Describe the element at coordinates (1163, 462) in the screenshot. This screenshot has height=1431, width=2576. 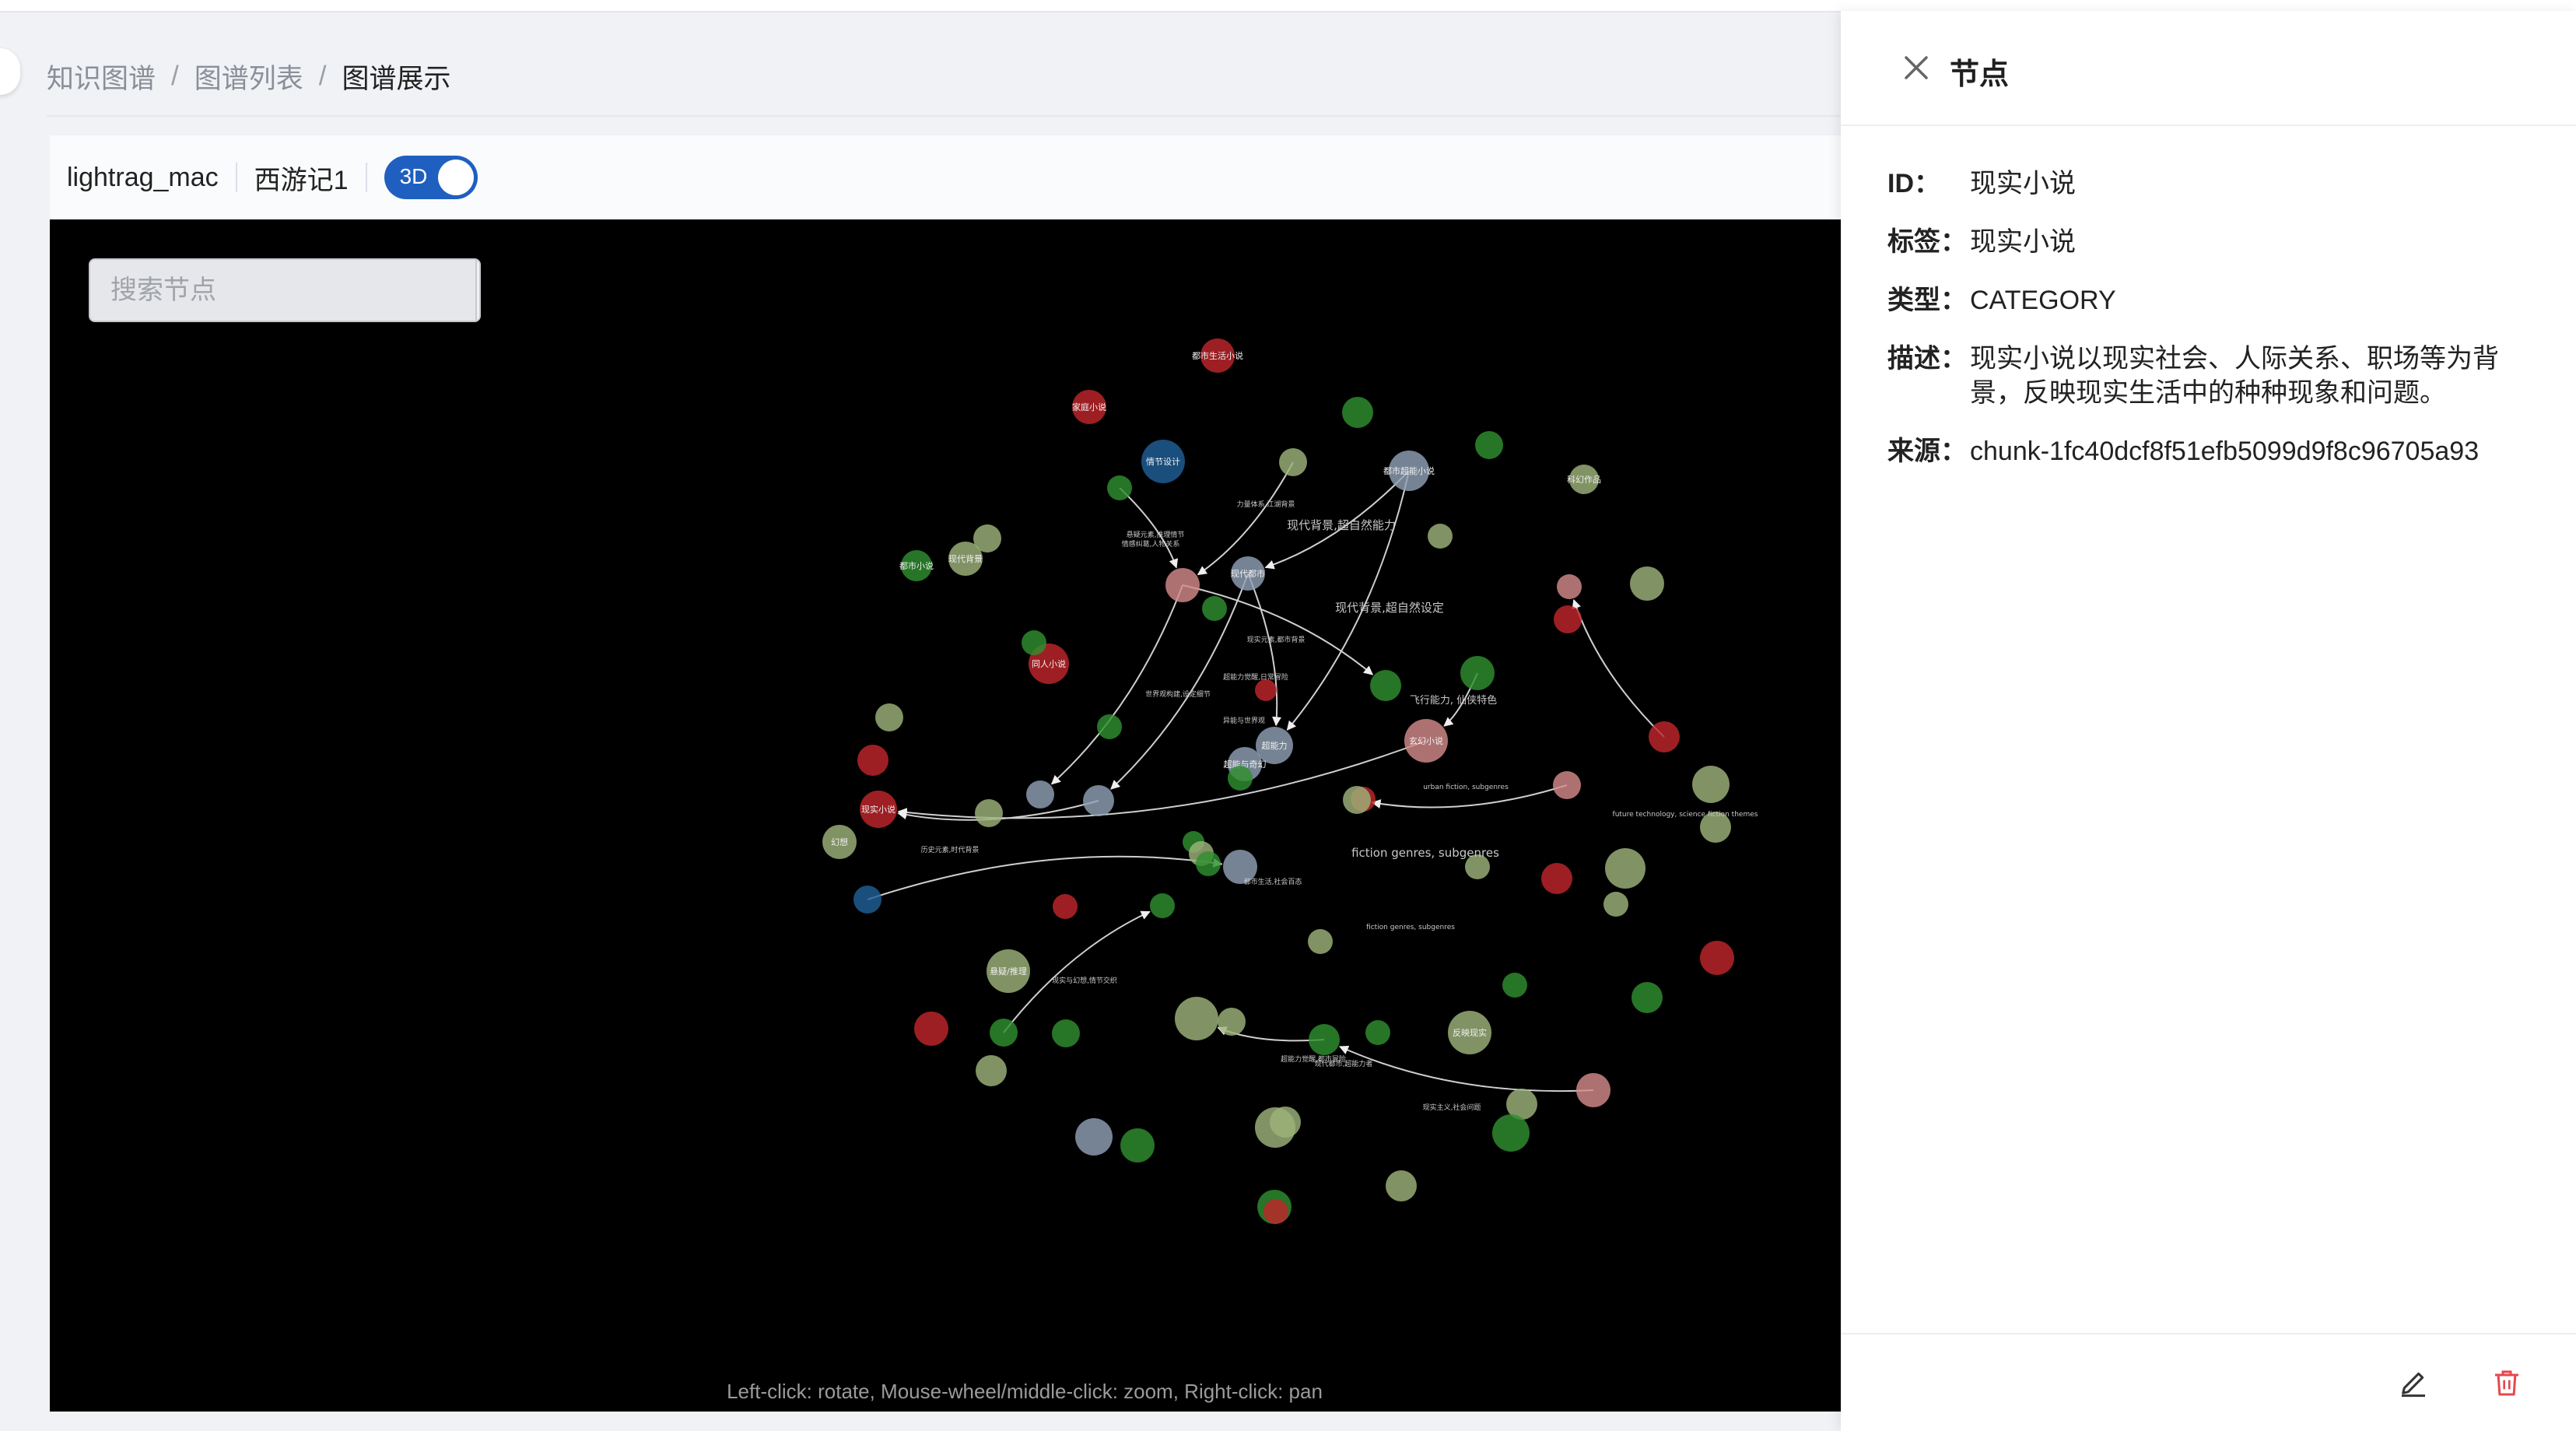
I see `graph-node: 情节设计` at that location.